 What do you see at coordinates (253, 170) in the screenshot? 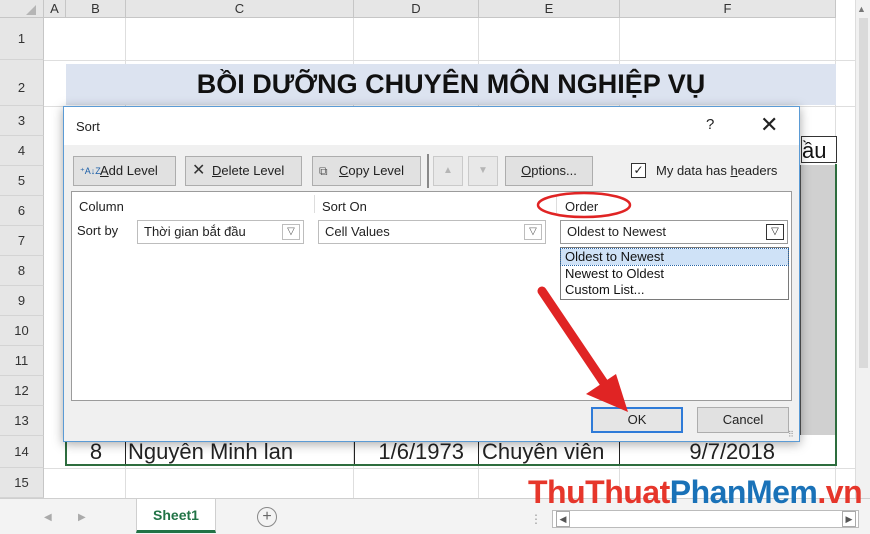
I see `delete-level-label: elete Level` at bounding box center [253, 170].